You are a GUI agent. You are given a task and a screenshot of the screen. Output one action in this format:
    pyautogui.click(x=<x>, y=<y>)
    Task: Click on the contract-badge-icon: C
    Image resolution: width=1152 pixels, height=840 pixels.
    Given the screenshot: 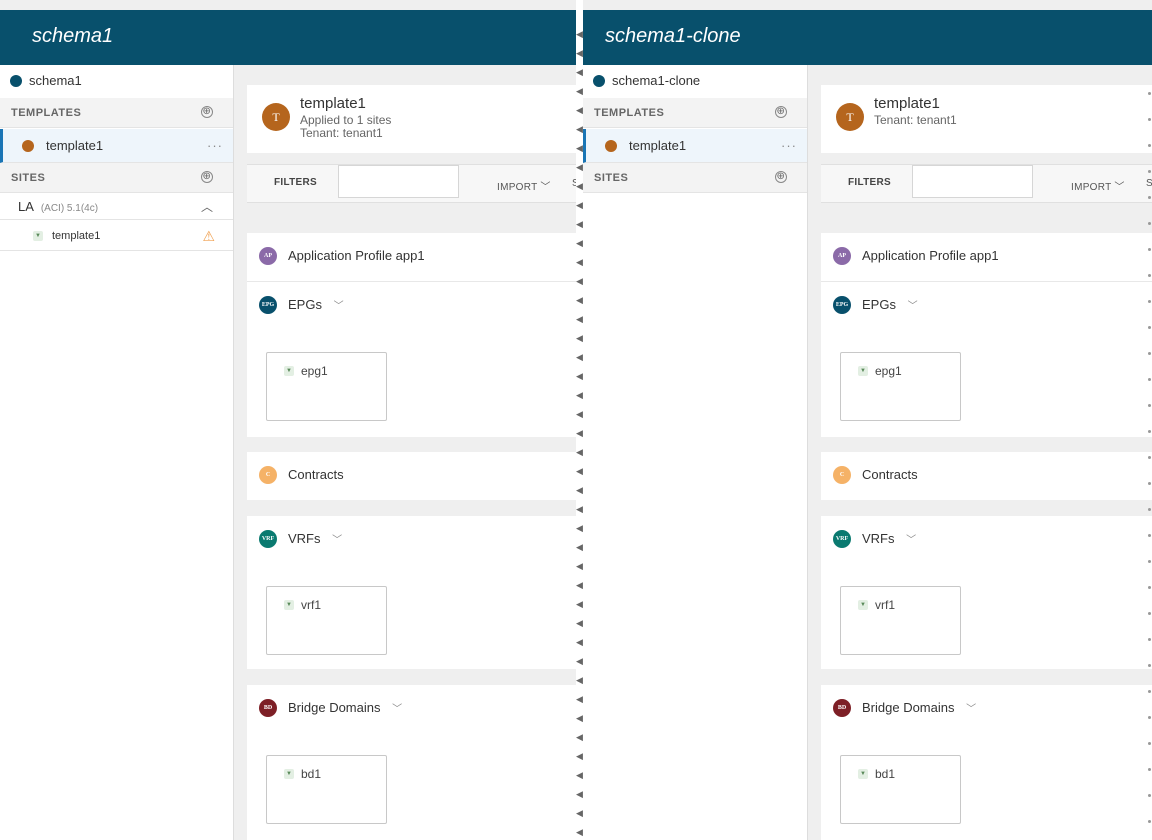 What is the action you would take?
    pyautogui.click(x=268, y=475)
    